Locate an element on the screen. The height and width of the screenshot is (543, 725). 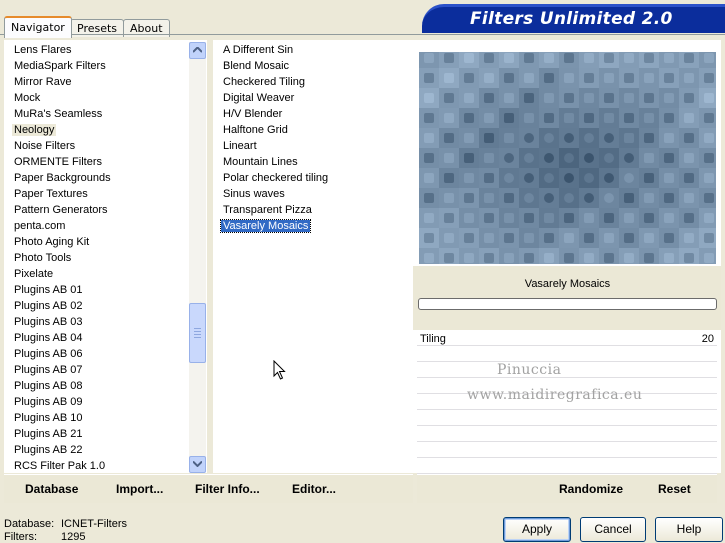
category-item: Plugins AB 21 is located at coordinates (48, 434).